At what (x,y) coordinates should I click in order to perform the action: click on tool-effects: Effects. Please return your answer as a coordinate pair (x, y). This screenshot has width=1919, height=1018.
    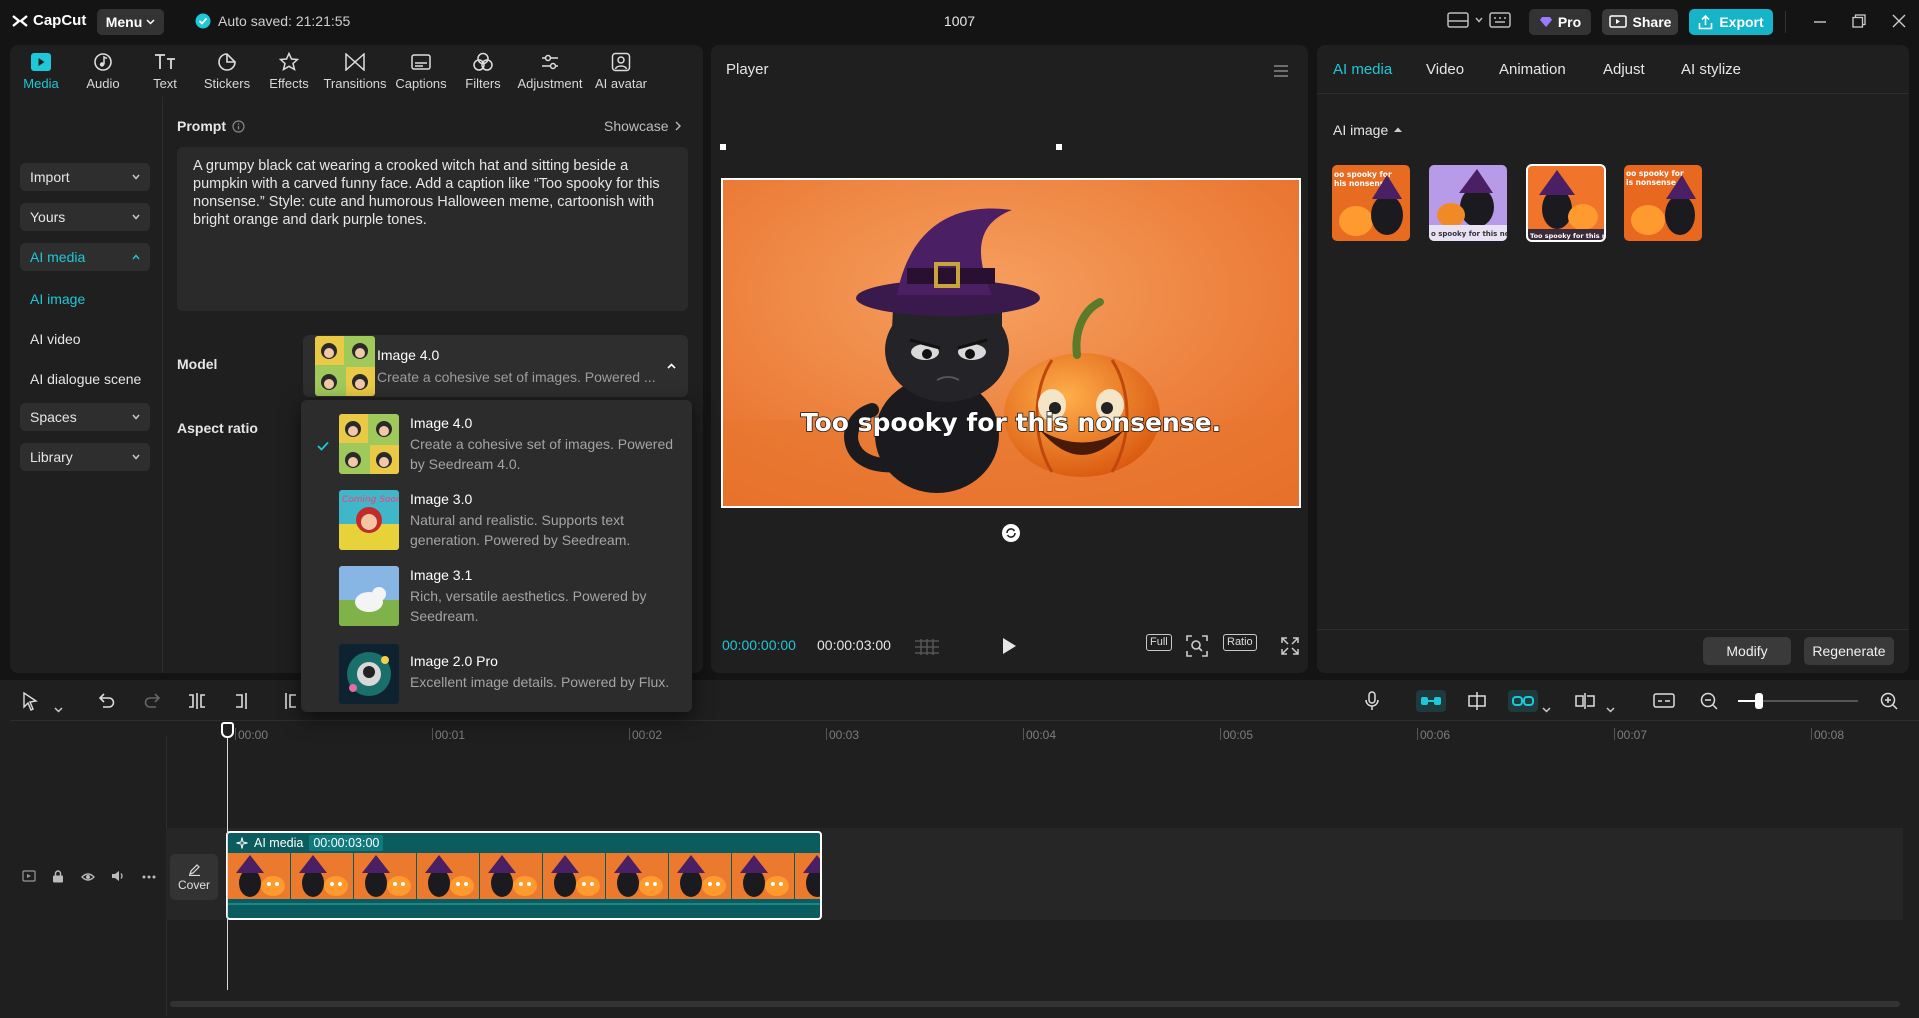
    Looking at the image, I should click on (289, 71).